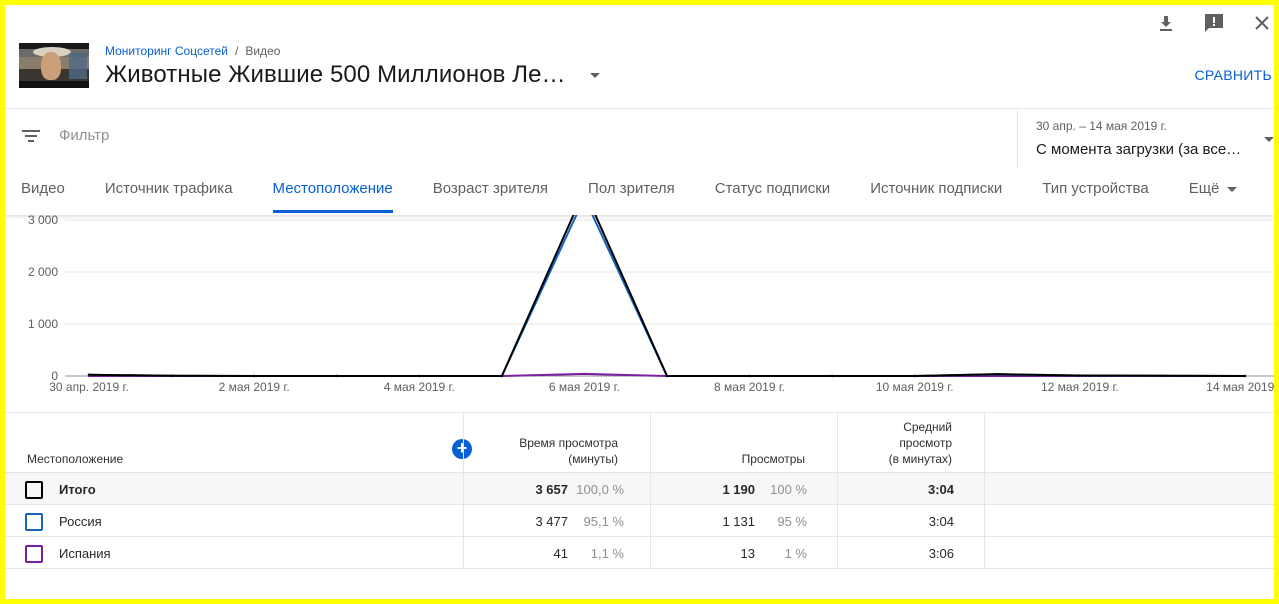  Describe the element at coordinates (43, 272) in the screenshot. I see `y-tick-label: 2 000` at that location.